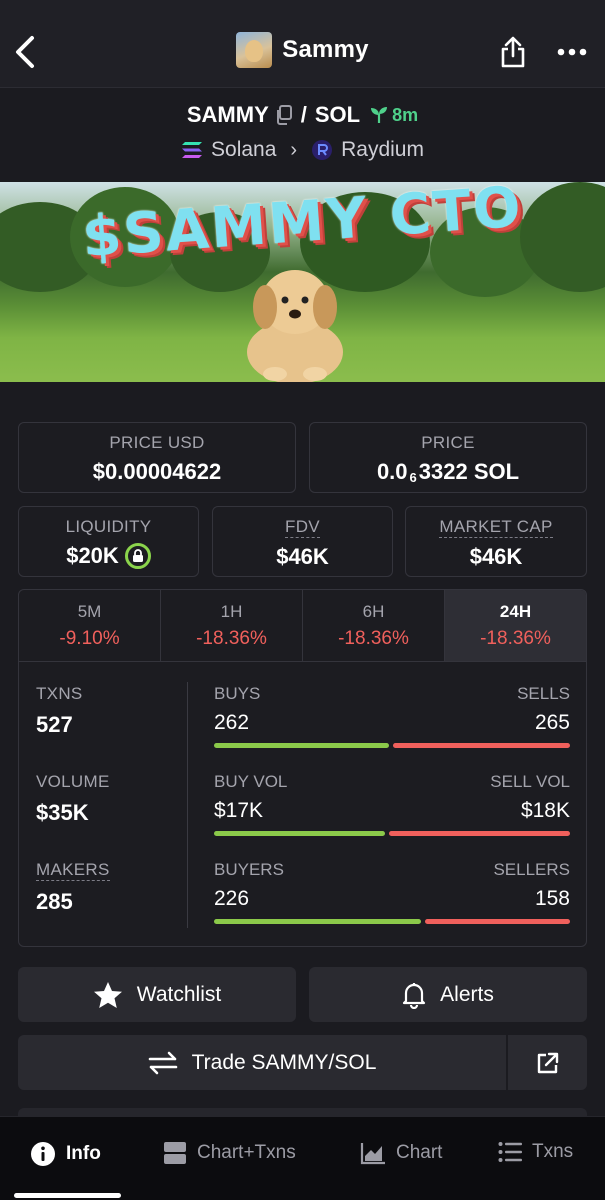  I want to click on nav-tab-txns: Txns, so click(535, 1152).